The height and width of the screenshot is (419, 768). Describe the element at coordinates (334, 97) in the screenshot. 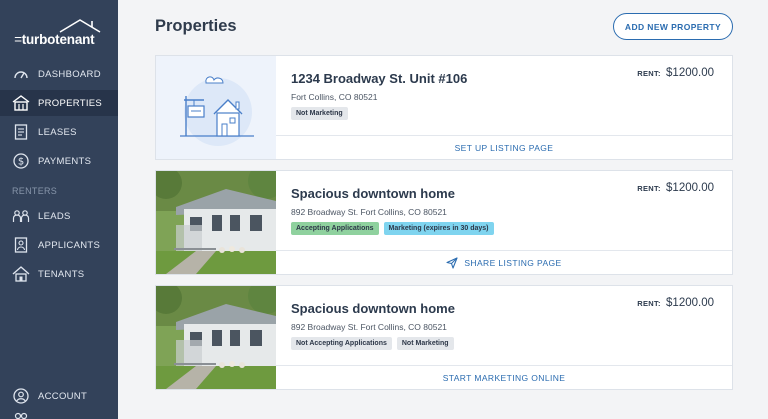

I see `property-address: Fort Collins, CO 80521` at that location.